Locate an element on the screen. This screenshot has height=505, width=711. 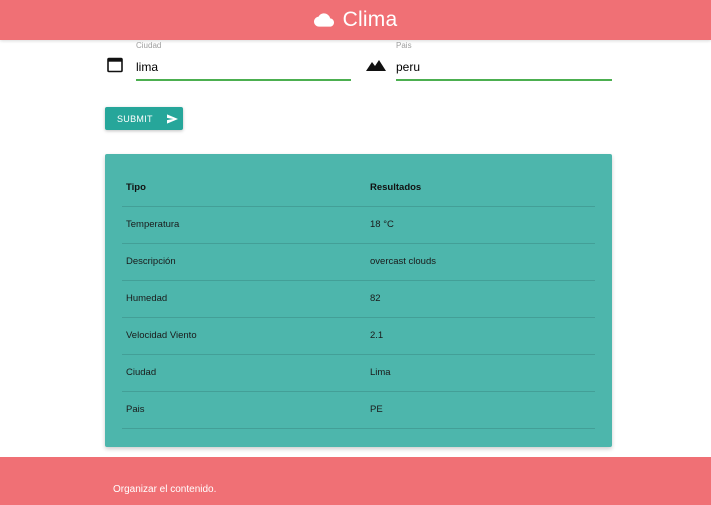
city-field: Ciudad is located at coordinates (243, 61).